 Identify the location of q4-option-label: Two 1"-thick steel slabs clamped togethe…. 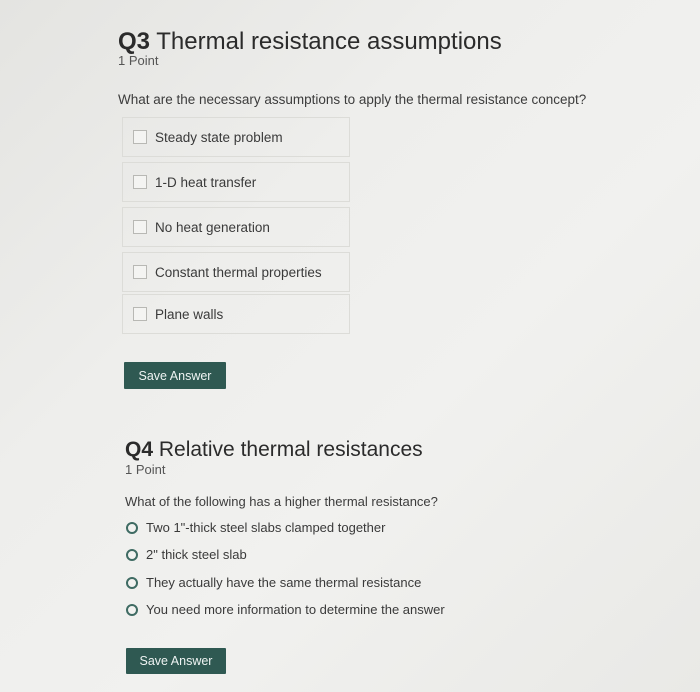
(266, 527).